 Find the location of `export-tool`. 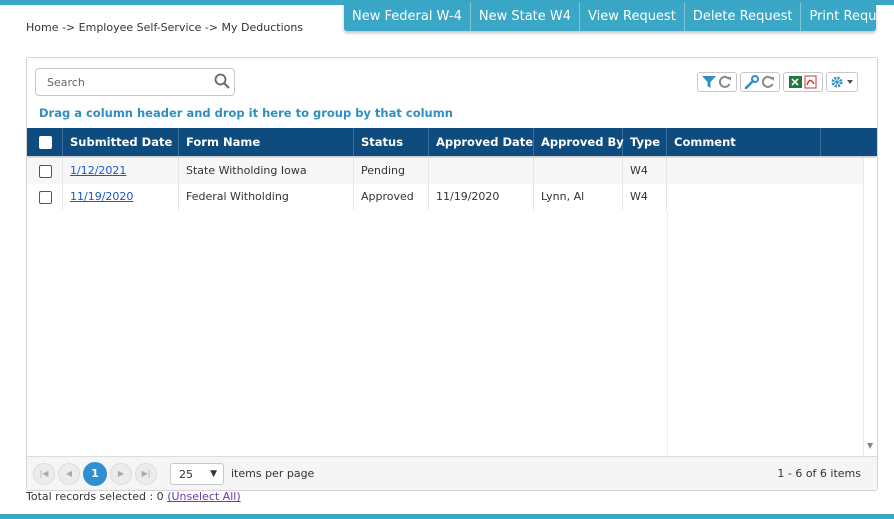

export-tool is located at coordinates (803, 82).